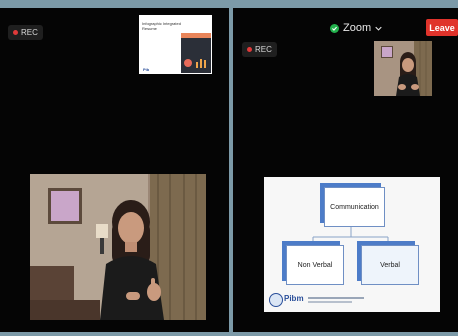 The image size is (458, 336). What do you see at coordinates (146, 69) in the screenshot?
I see `thumbnail-logo: Pib` at bounding box center [146, 69].